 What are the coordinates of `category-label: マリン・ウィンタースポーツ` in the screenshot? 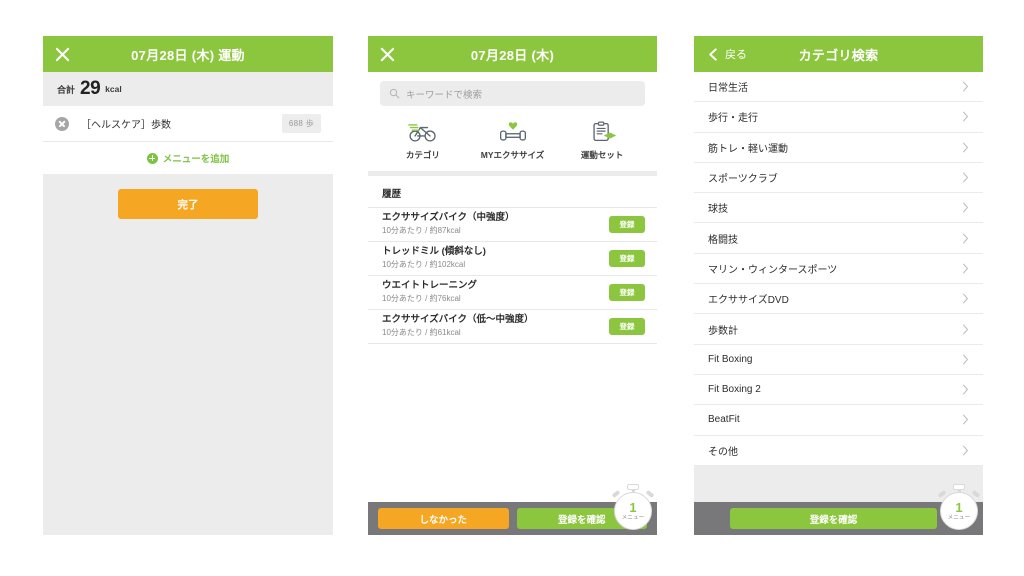 It's located at (773, 270).